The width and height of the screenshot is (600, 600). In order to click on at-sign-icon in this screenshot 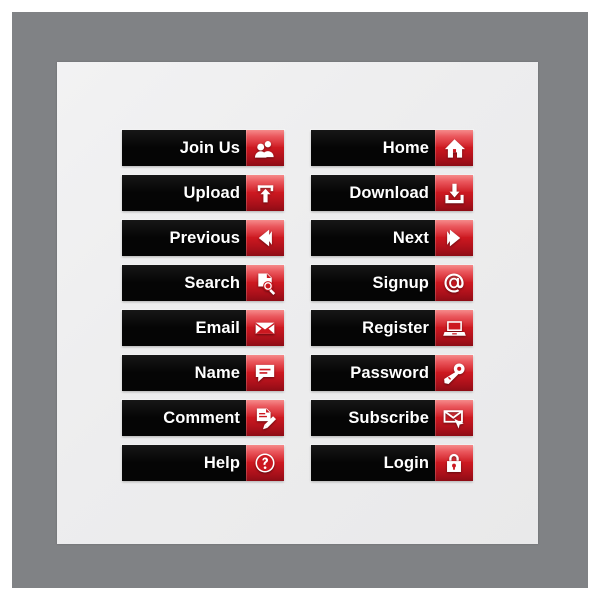, I will do `click(454, 283)`.